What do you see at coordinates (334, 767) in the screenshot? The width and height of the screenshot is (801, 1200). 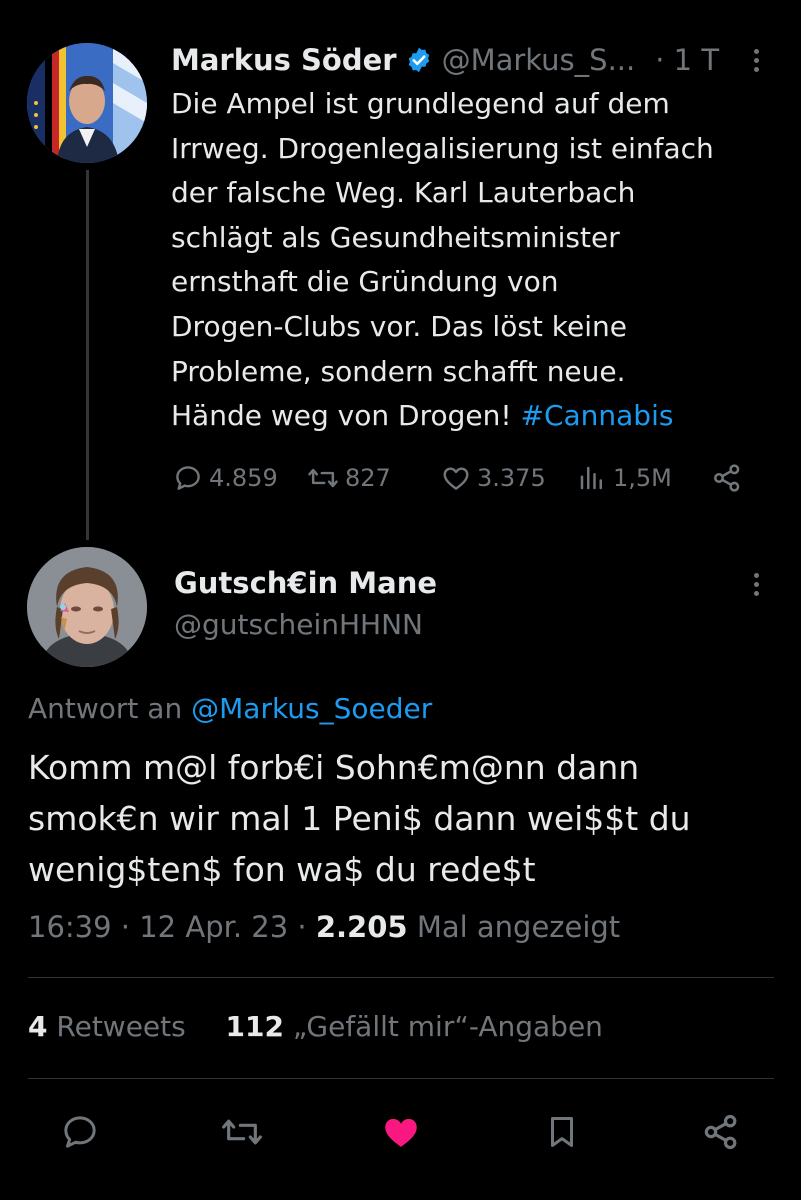 I see `reply-text-line: Komm m@l forb€i Sohn€m@nn dann` at bounding box center [334, 767].